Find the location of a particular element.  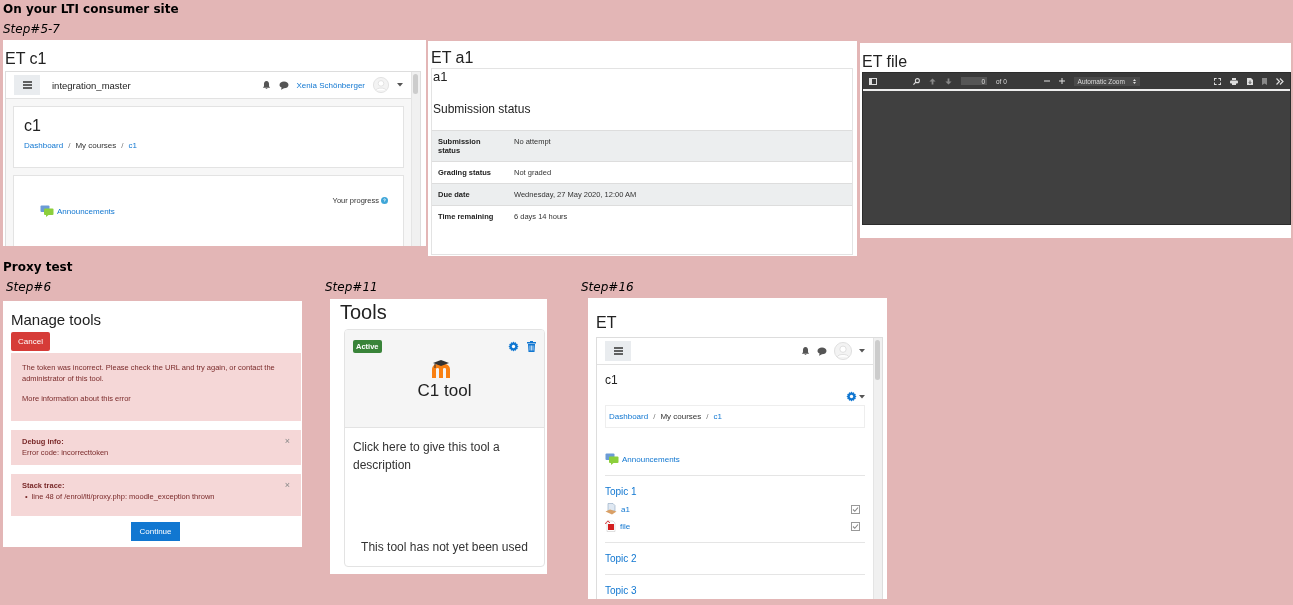

down-arrow-icon is located at coordinates (948, 81).